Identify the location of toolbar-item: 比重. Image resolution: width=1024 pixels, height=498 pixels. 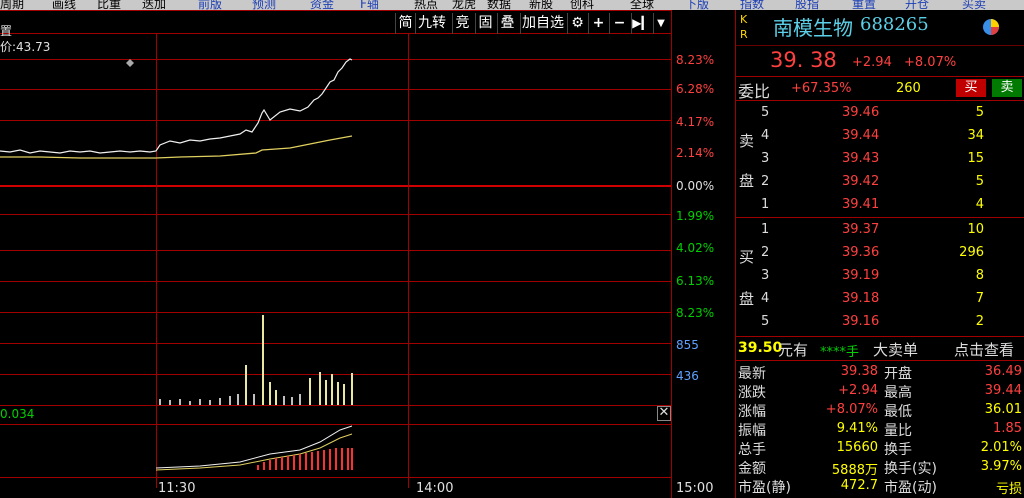
(109, 5).